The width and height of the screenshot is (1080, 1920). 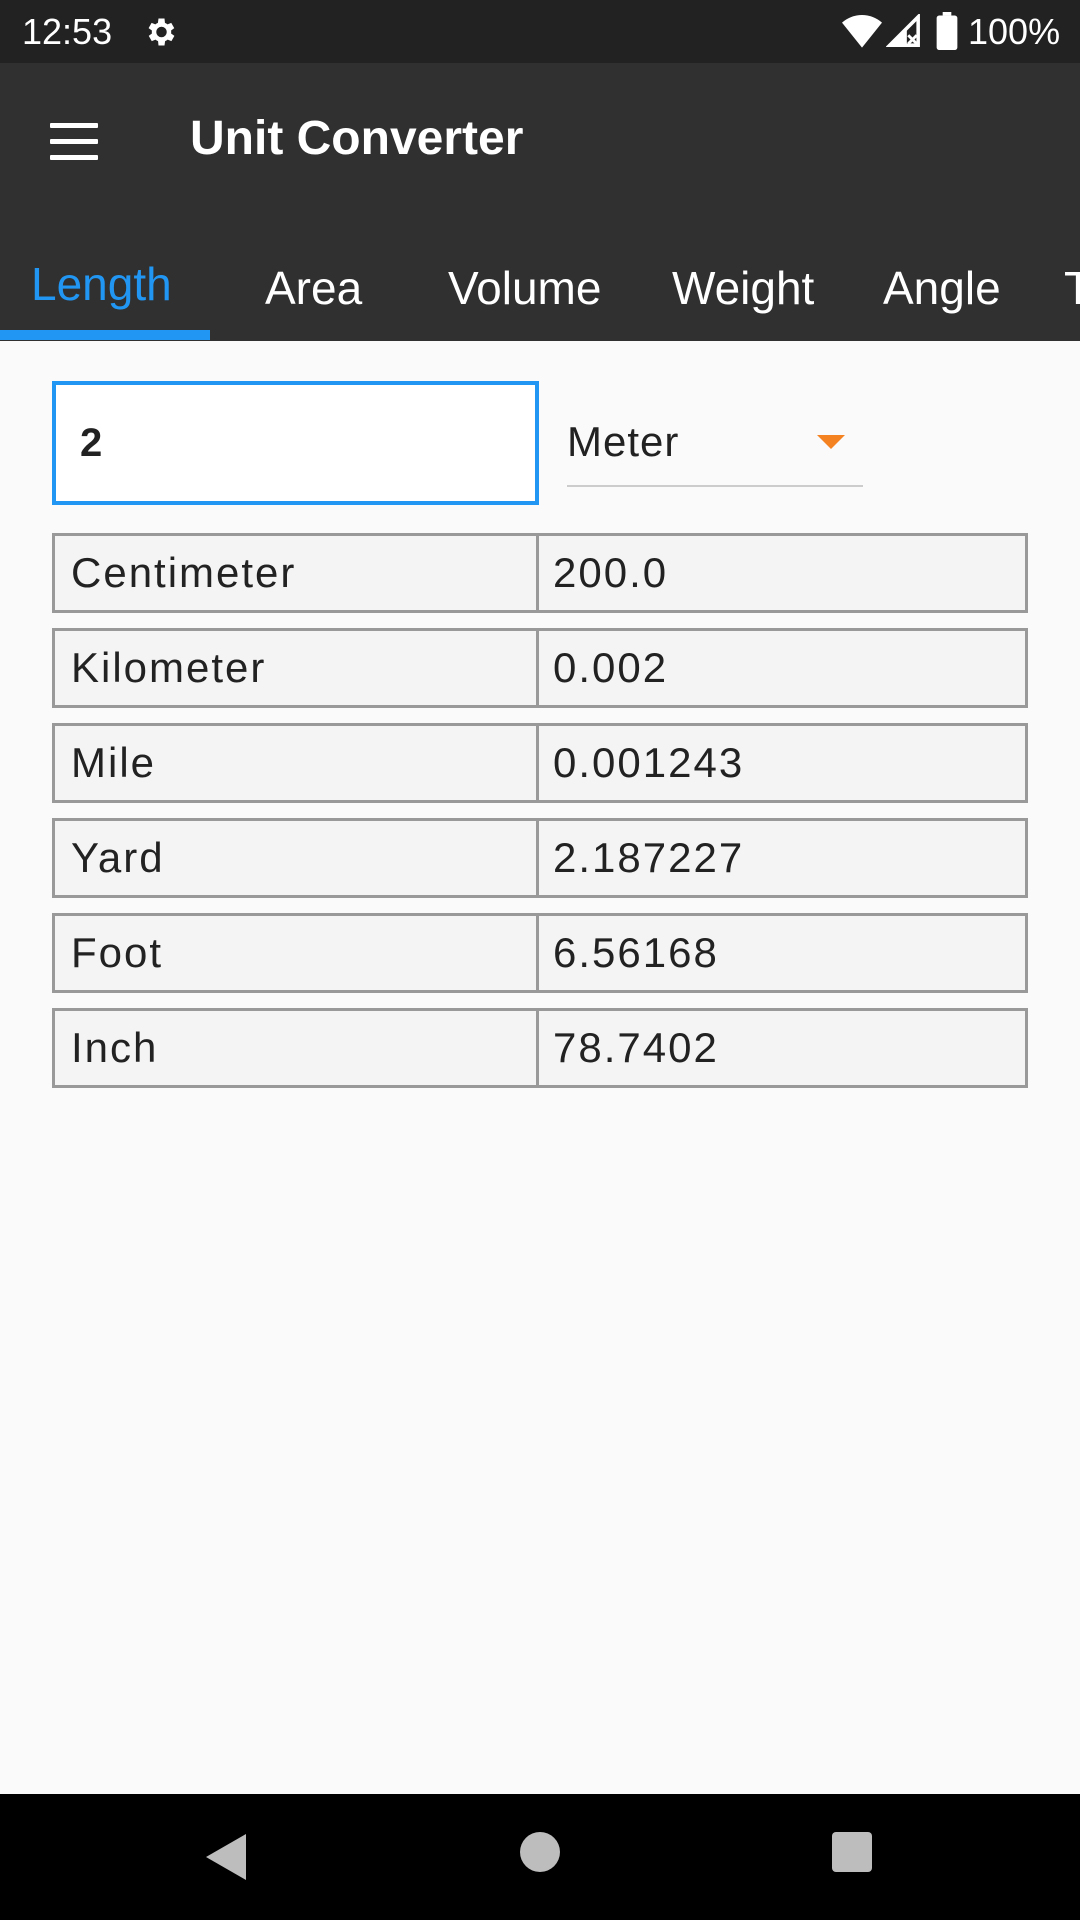 I want to click on unit-name: Foot, so click(x=297, y=953).